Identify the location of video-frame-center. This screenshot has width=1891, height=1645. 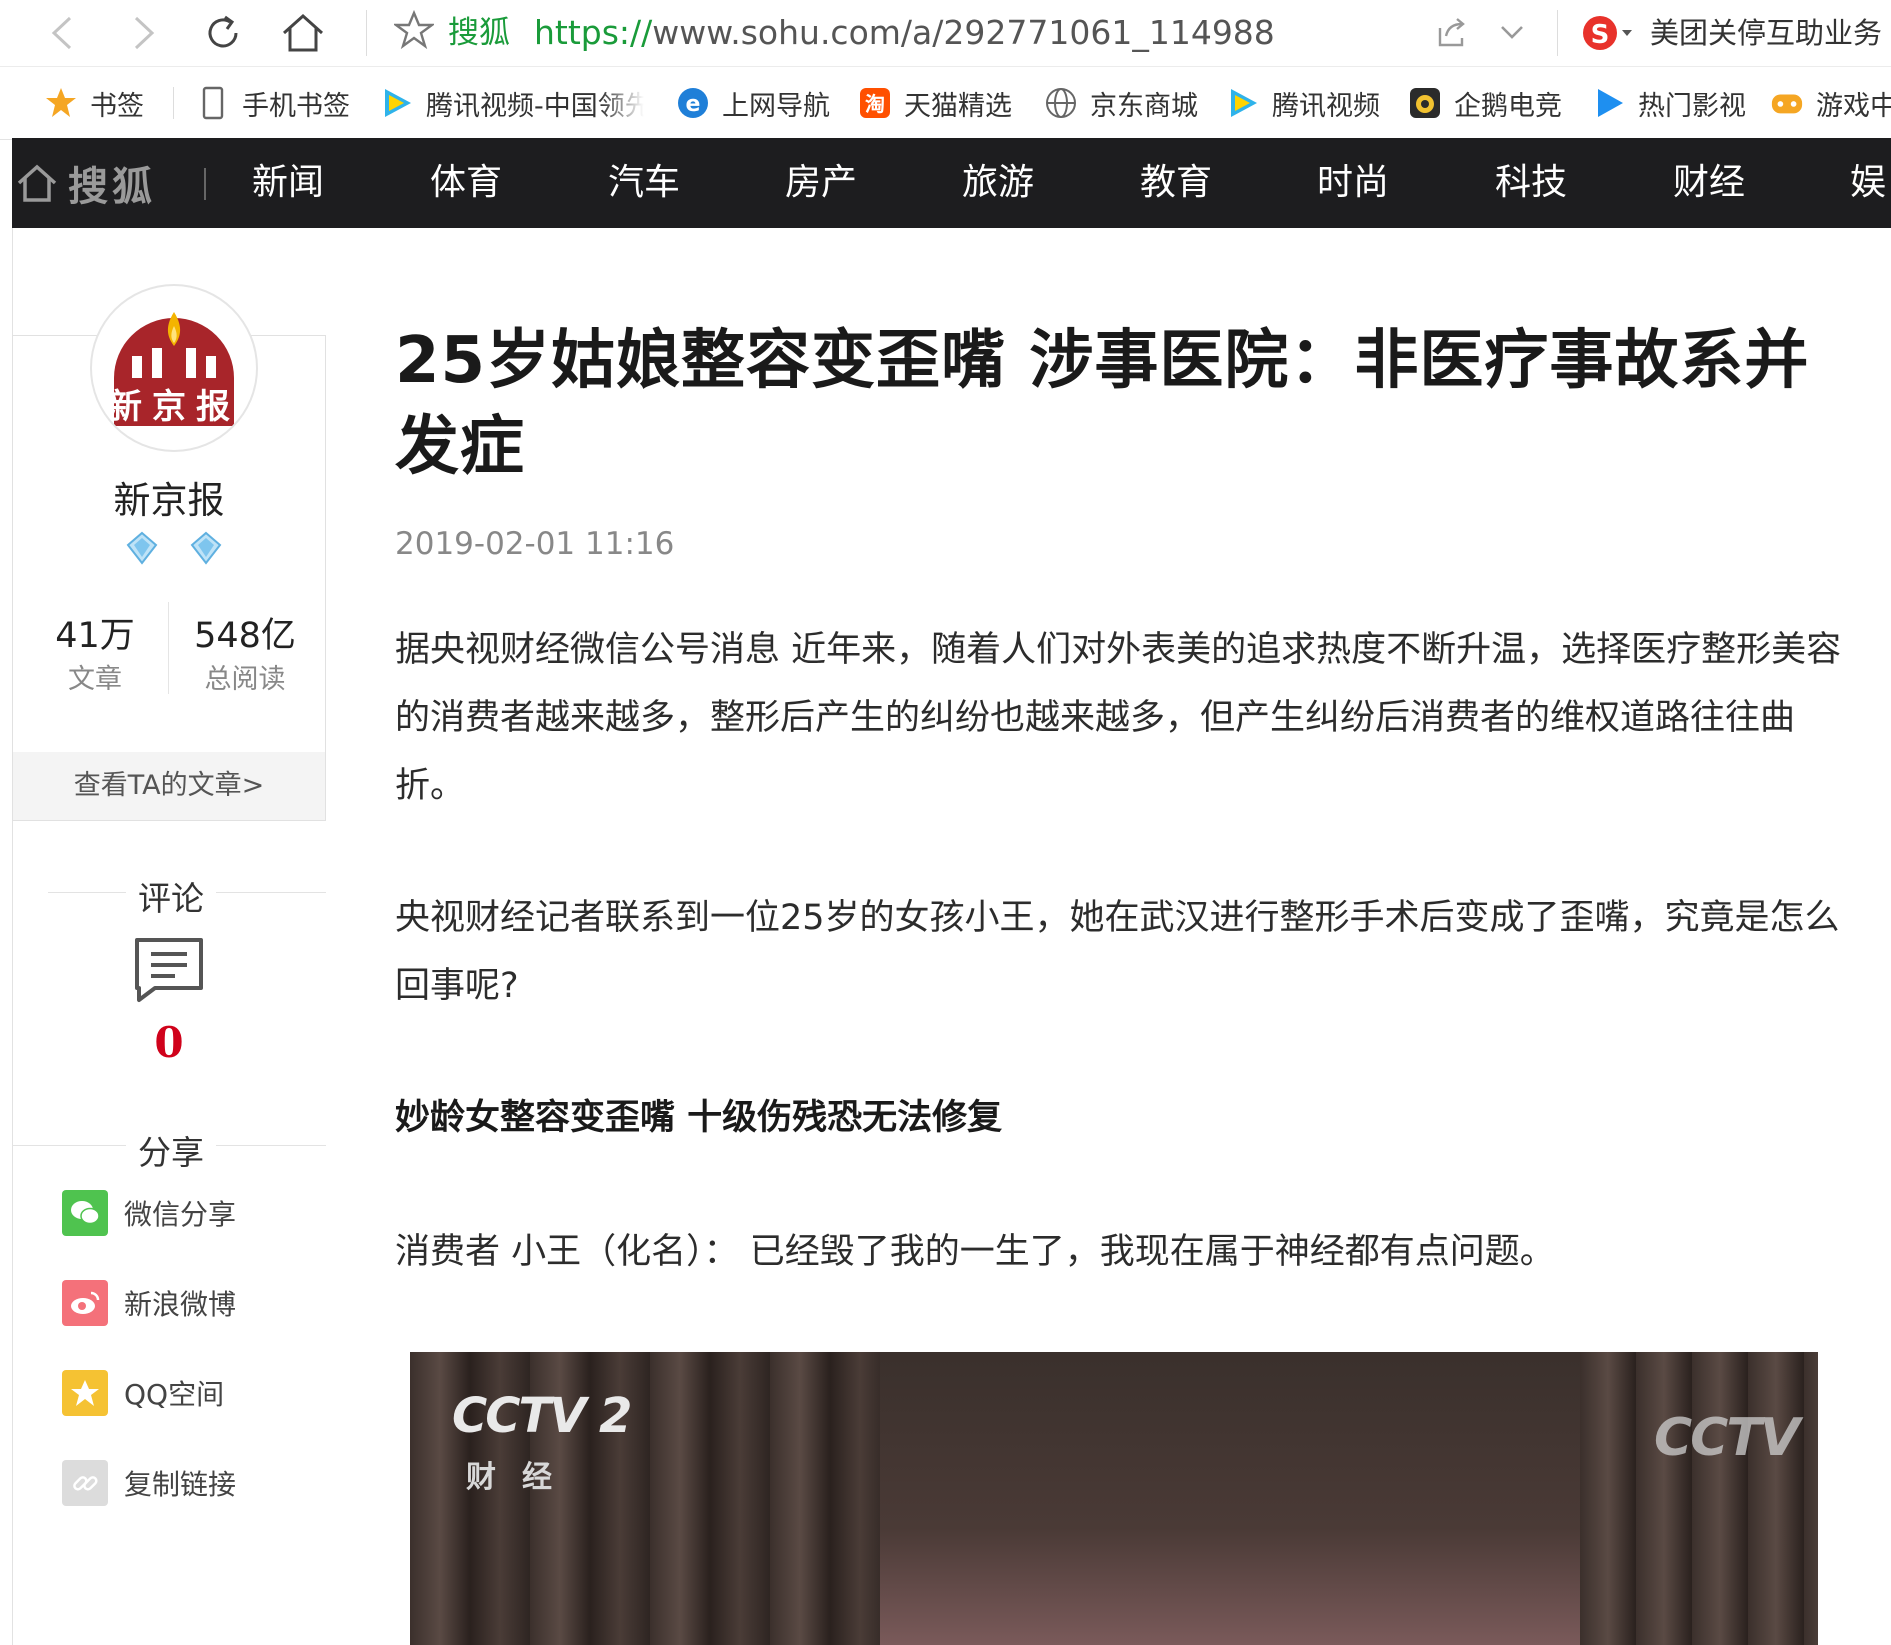
(1230, 1498).